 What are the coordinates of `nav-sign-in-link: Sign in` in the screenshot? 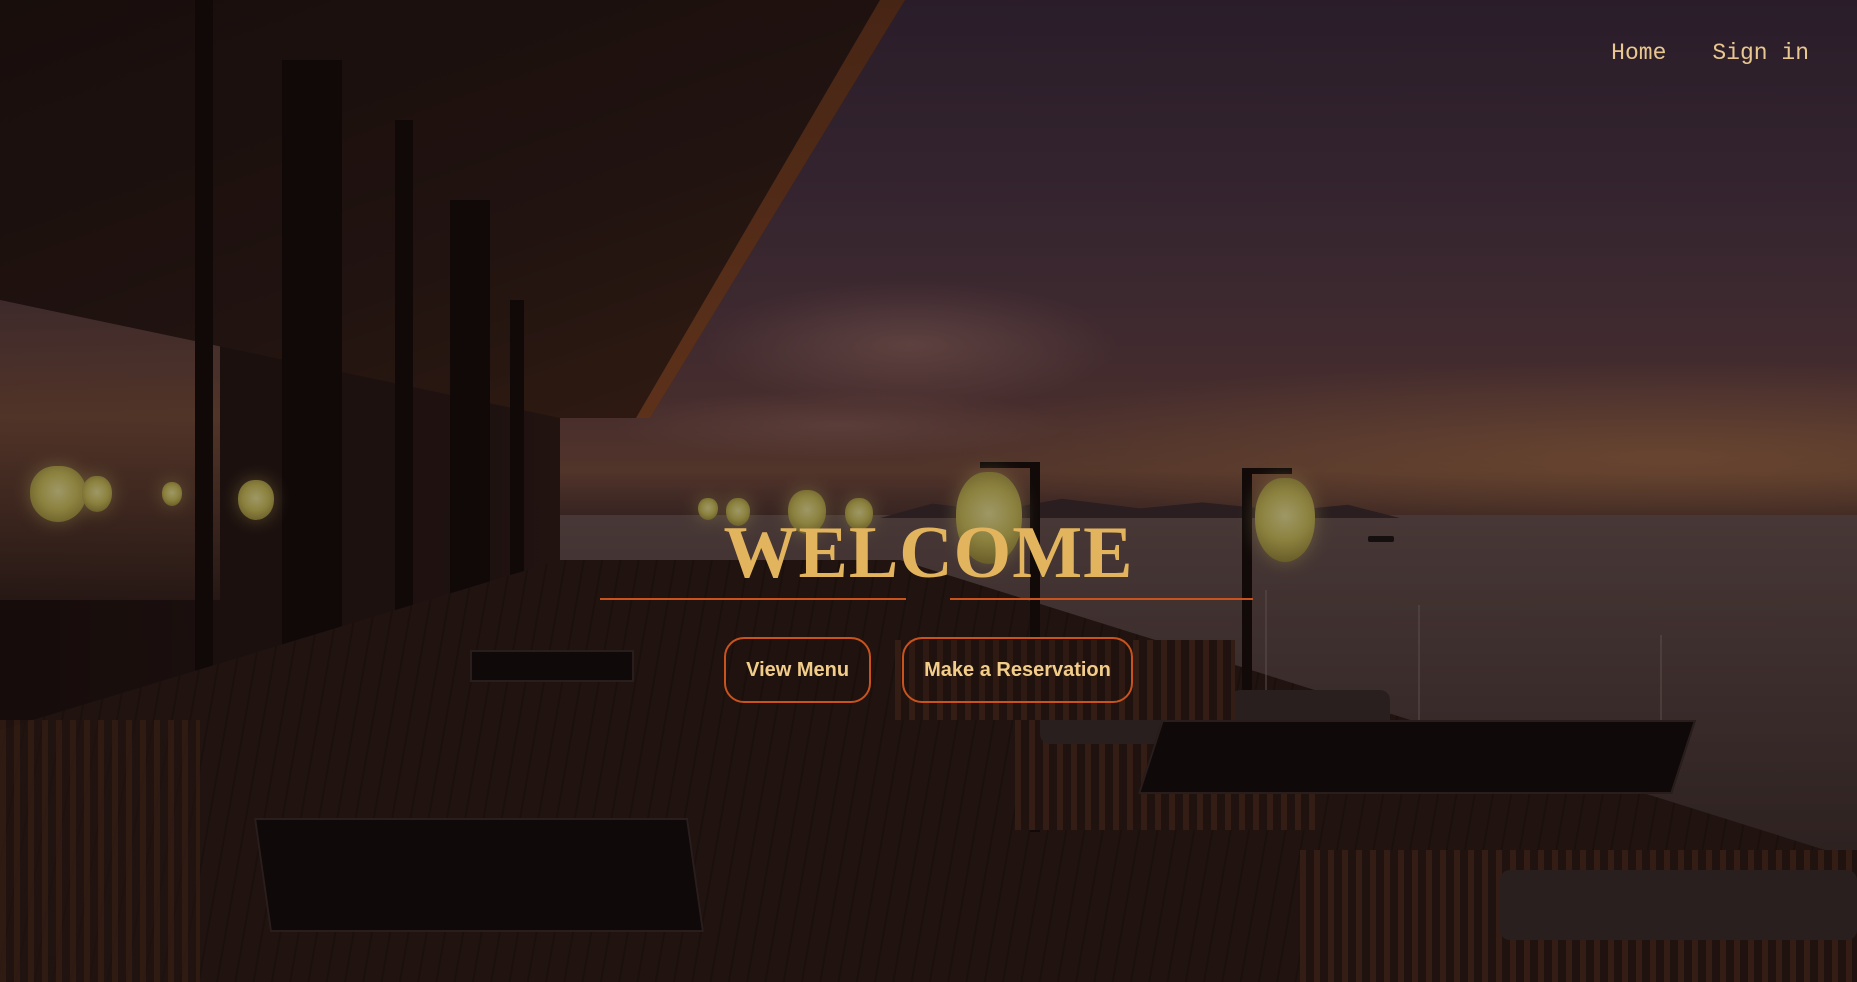 It's located at (1760, 53).